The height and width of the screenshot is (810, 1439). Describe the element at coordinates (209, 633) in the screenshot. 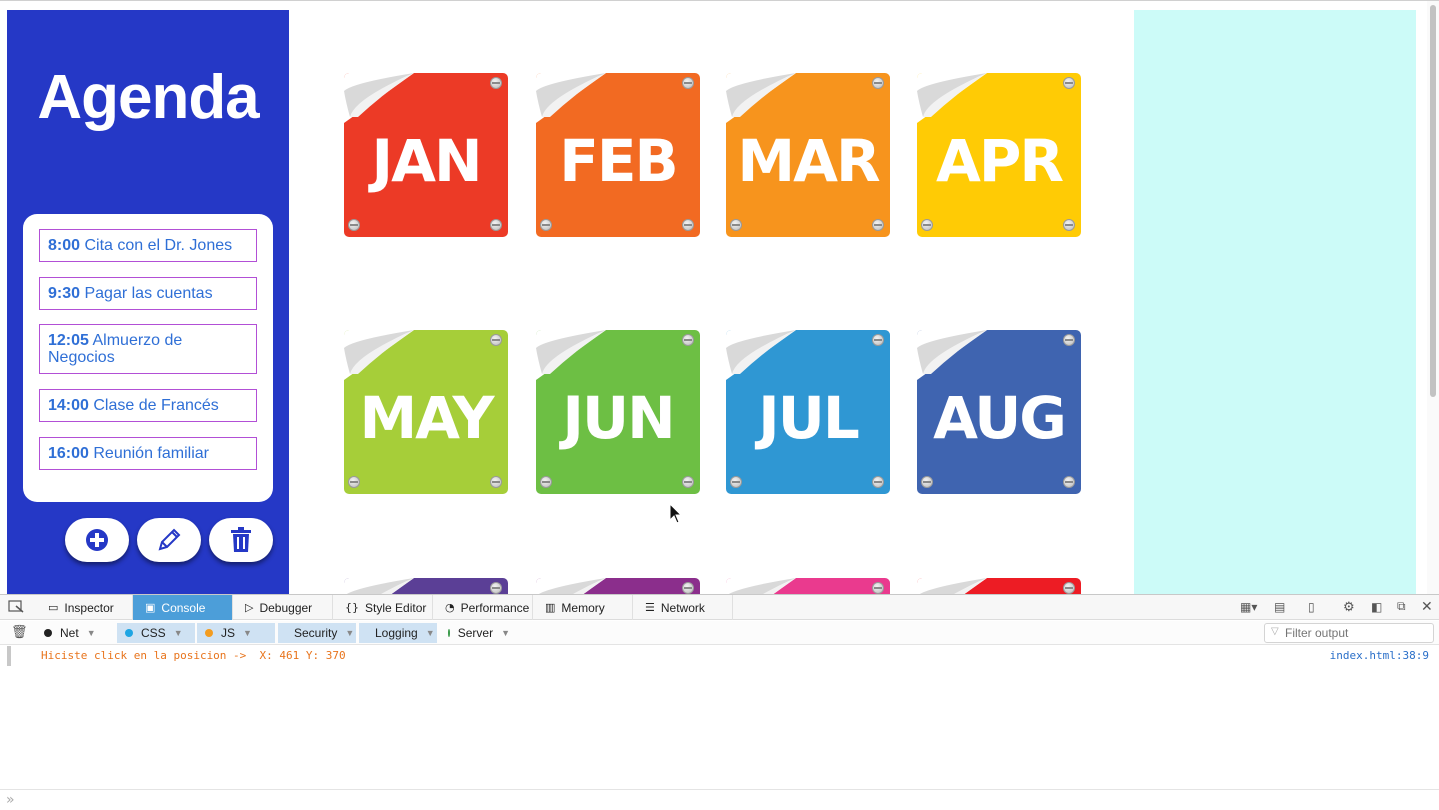

I see `js-dot-icon` at that location.